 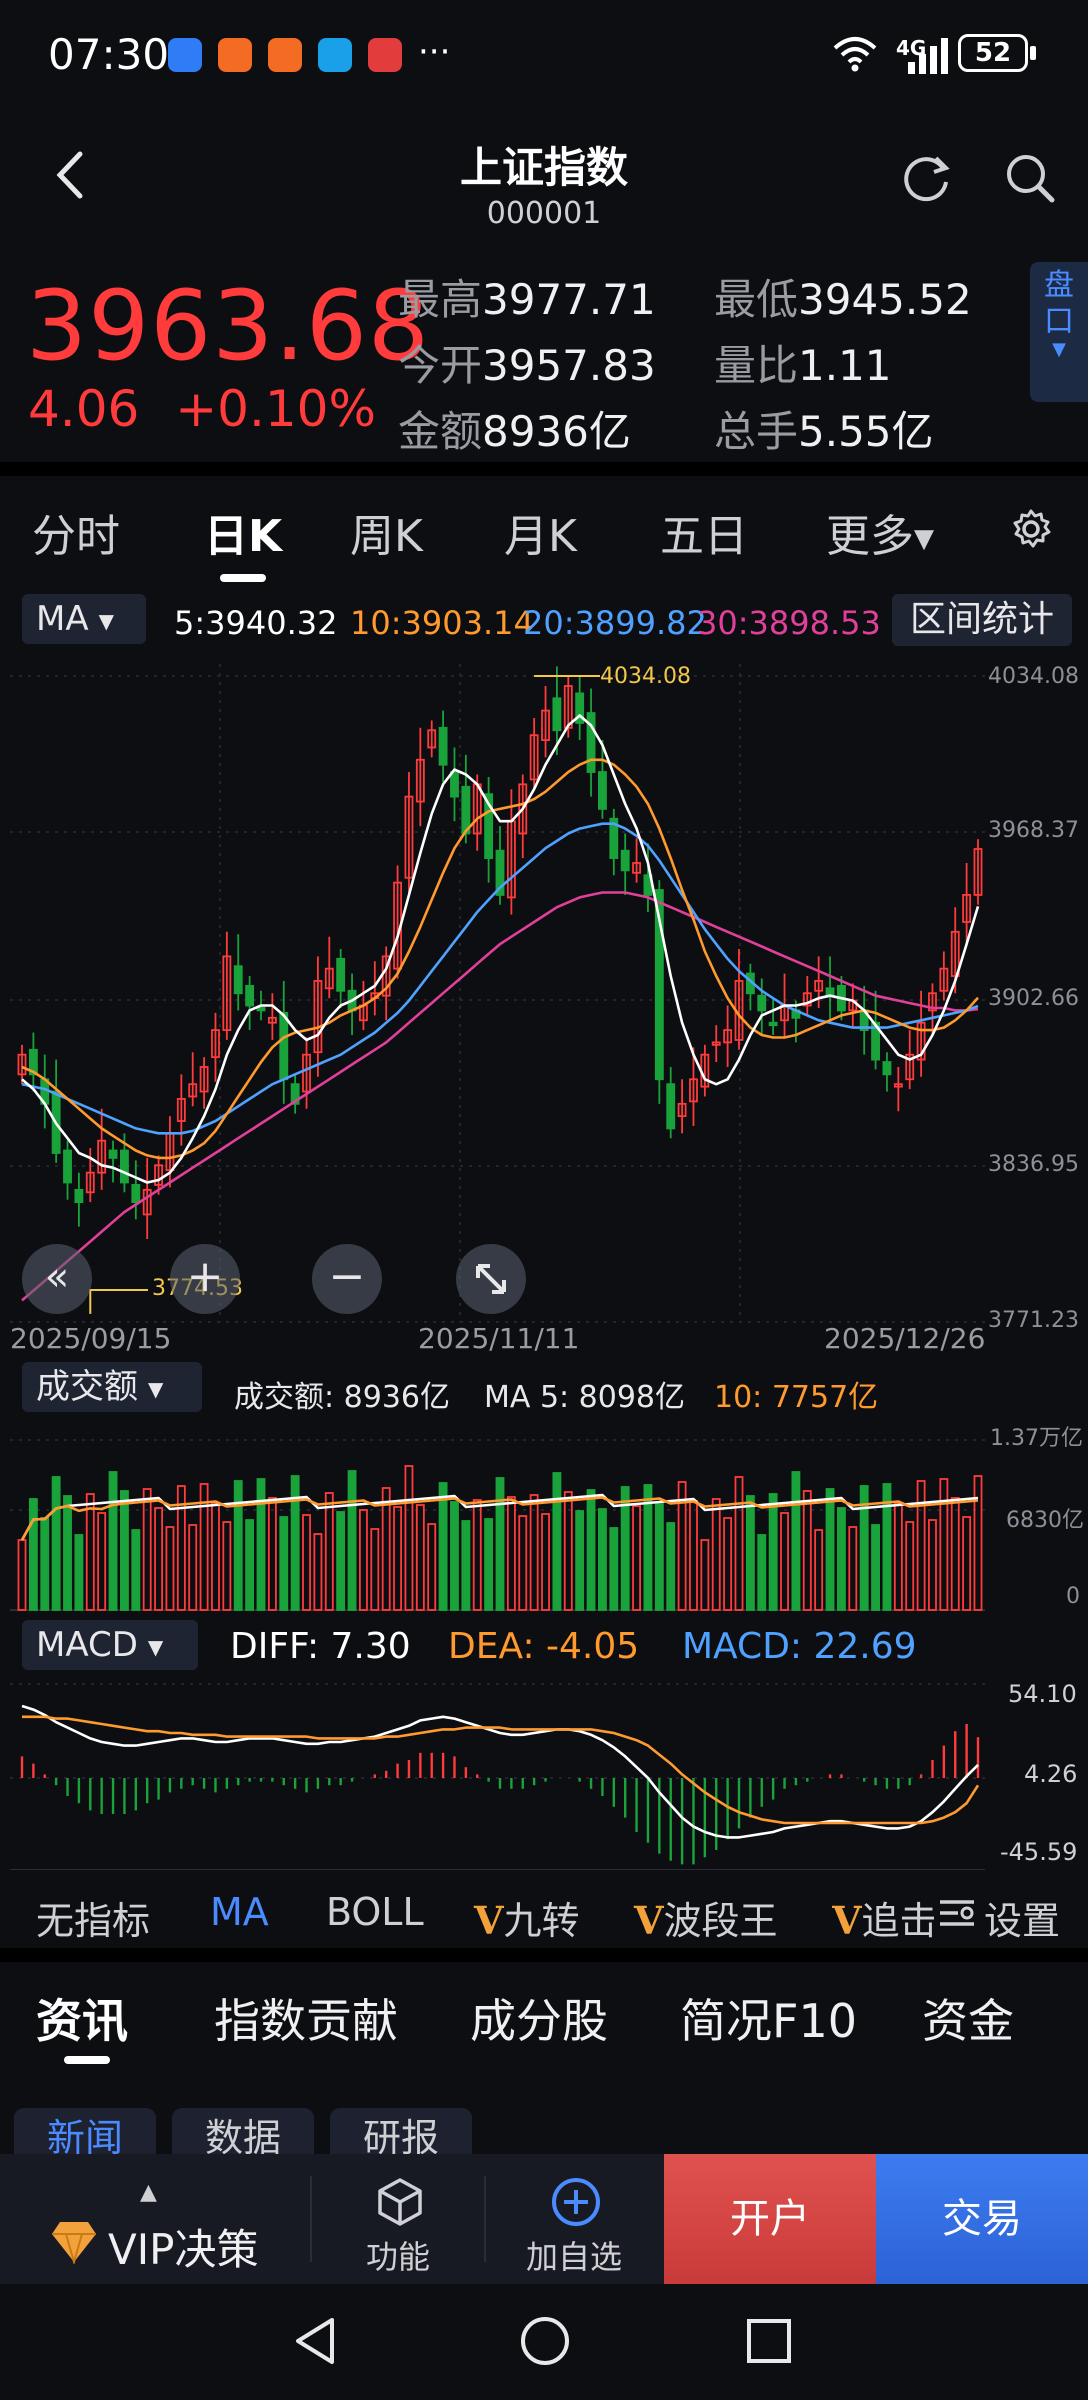 I want to click on vip-decision-button: ▲ VIP决策, so click(x=155, y=2219).